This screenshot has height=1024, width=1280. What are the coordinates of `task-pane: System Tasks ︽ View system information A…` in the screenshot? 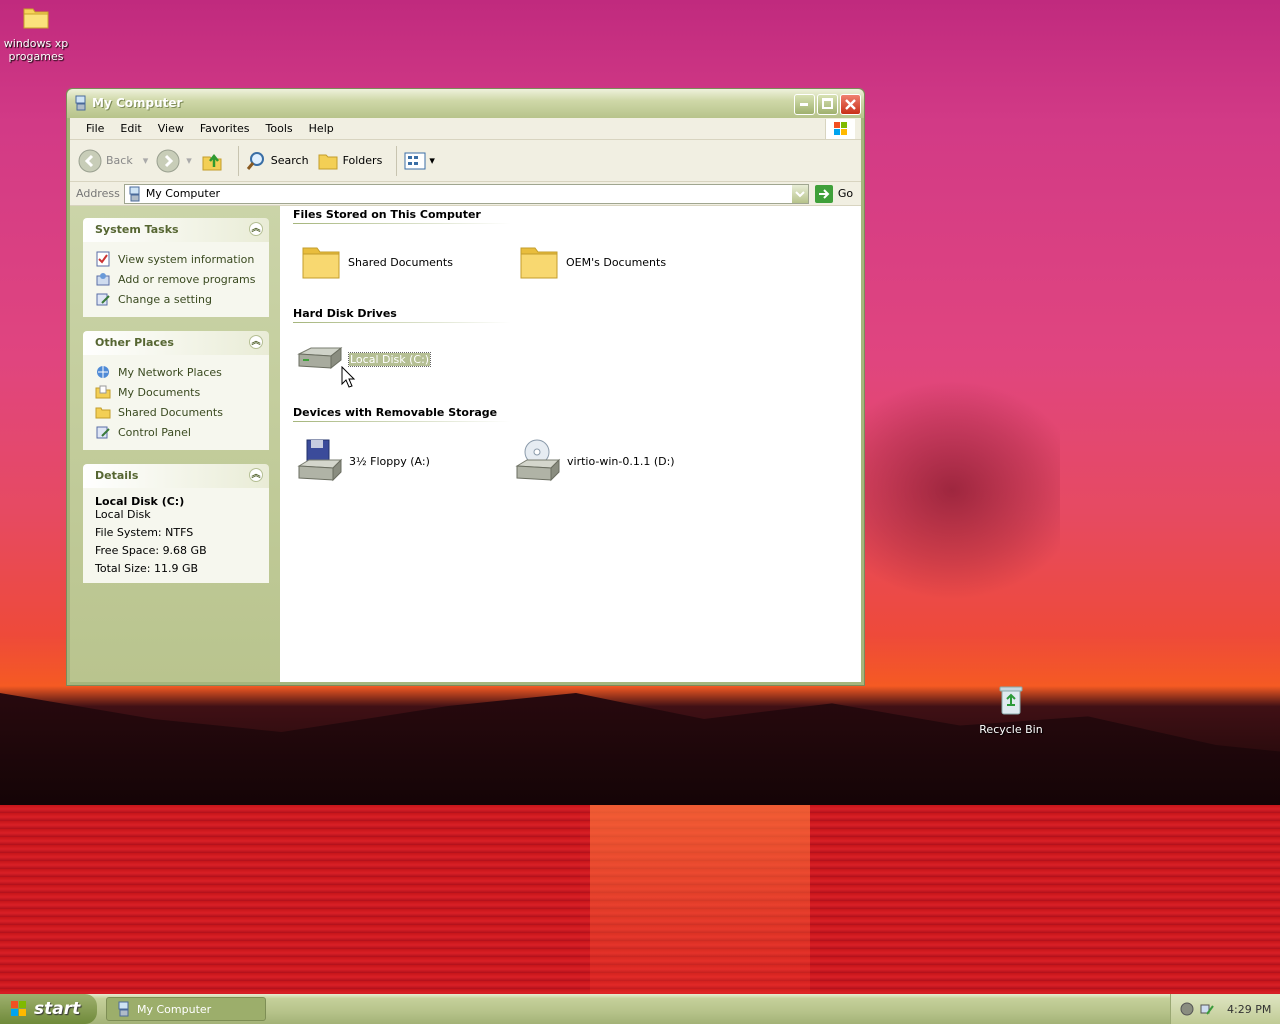 It's located at (175, 444).